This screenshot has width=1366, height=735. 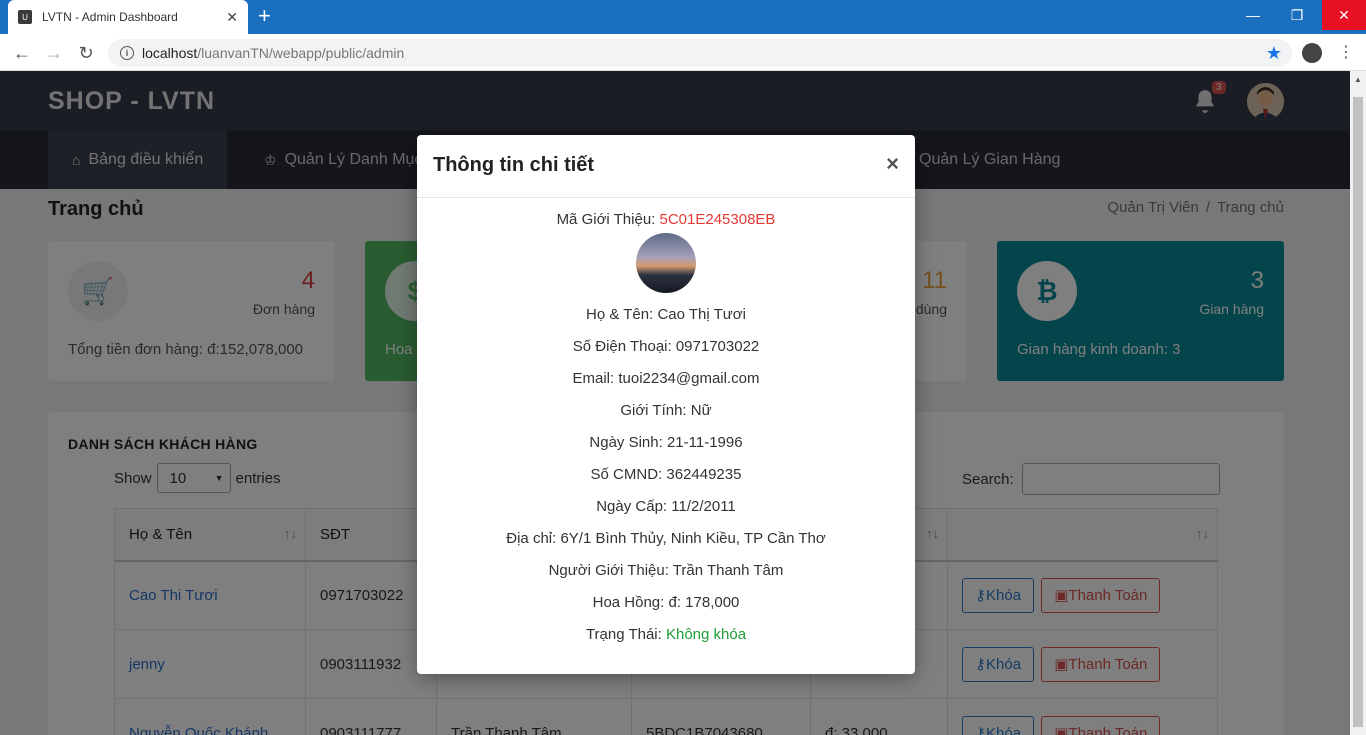 I want to click on new-tab-icon: +, so click(x=264, y=16).